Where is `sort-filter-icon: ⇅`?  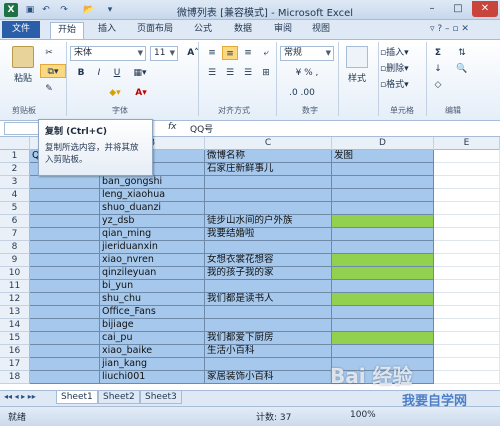 sort-filter-icon: ⇅ is located at coordinates (462, 53).